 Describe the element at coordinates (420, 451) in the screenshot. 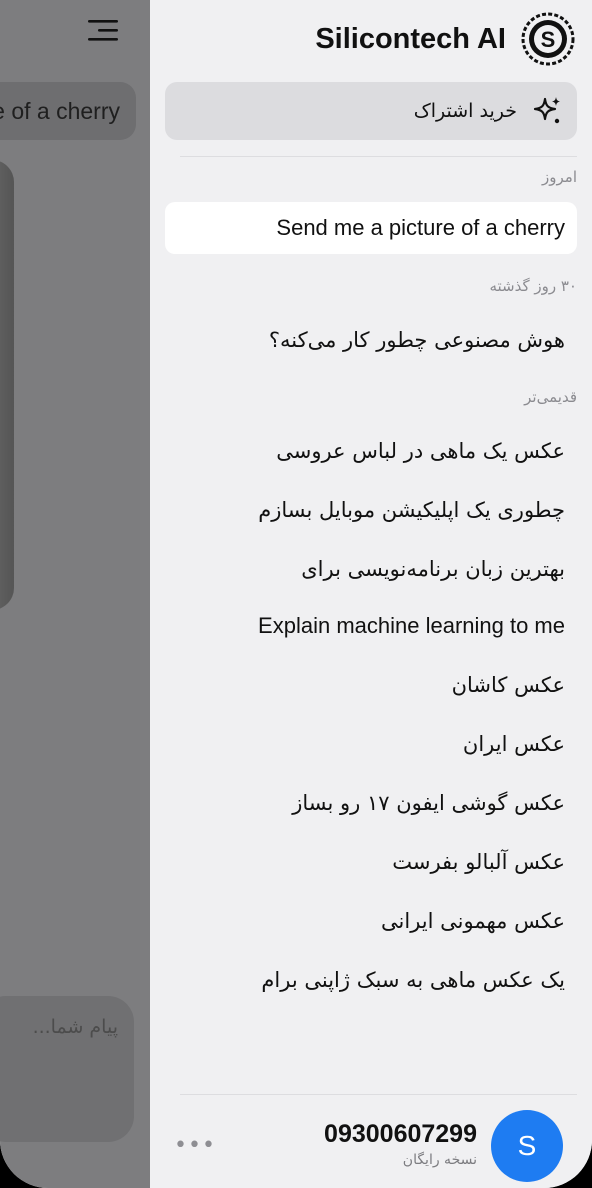

I see `history-item-label: عکس یک ماهی در لباس عروسی` at that location.